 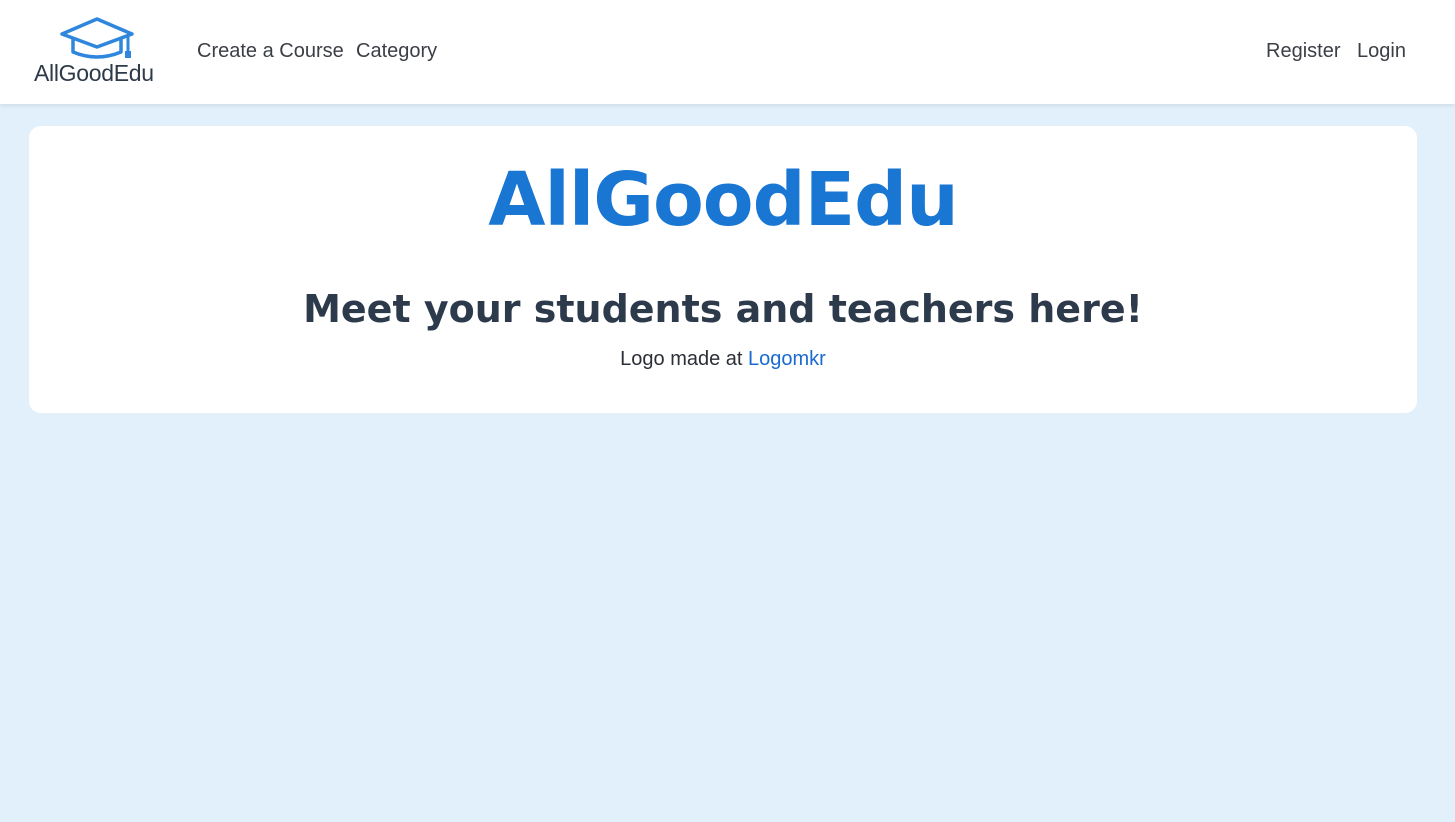 I want to click on logomkr-link: Logomkr, so click(x=787, y=359).